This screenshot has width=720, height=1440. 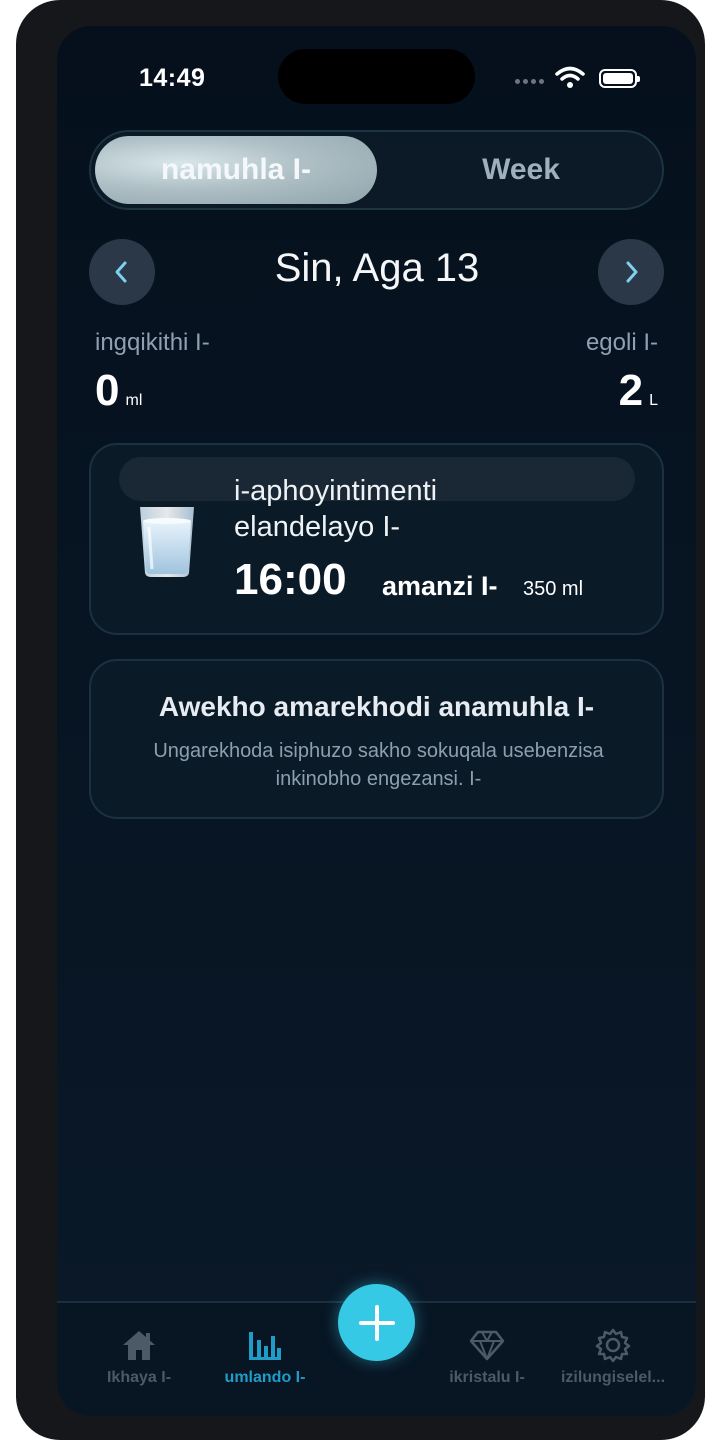 I want to click on add-drink-button, so click(x=376, y=1322).